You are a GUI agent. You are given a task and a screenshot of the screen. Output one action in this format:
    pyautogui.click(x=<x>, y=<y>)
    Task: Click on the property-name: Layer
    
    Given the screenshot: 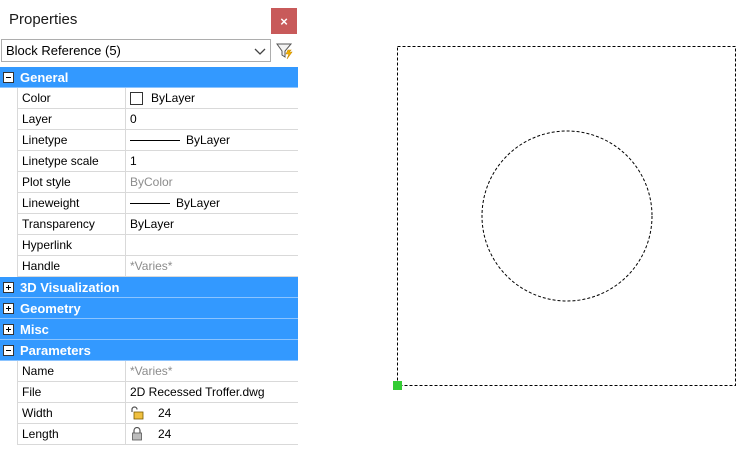 What is the action you would take?
    pyautogui.click(x=71, y=119)
    